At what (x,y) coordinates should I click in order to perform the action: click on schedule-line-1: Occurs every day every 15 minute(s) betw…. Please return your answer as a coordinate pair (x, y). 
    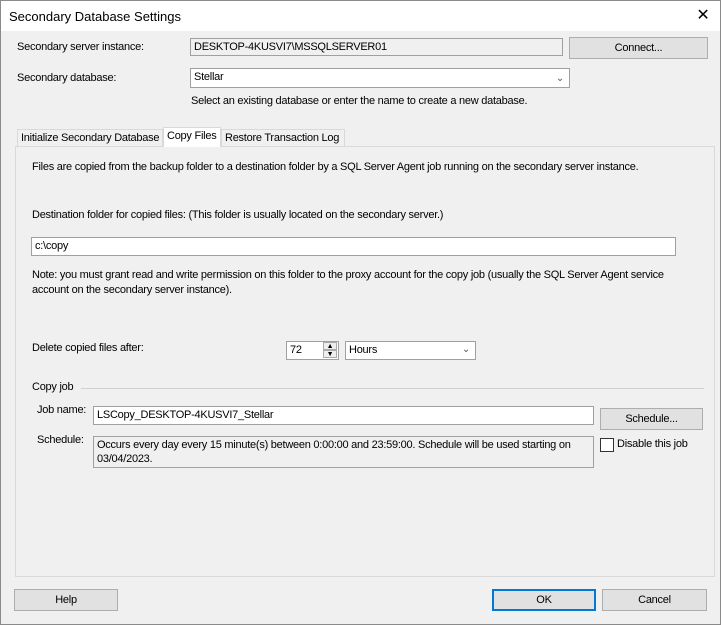
    Looking at the image, I should click on (334, 445).